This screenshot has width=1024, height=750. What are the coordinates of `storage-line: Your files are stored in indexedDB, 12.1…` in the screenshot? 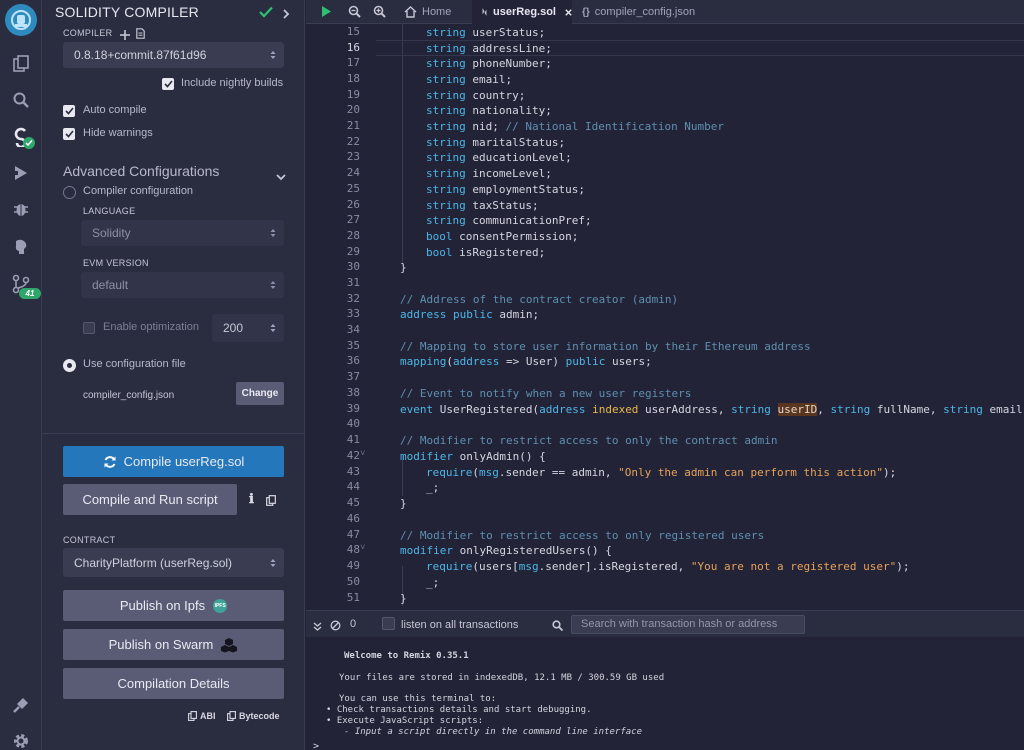 It's located at (502, 678).